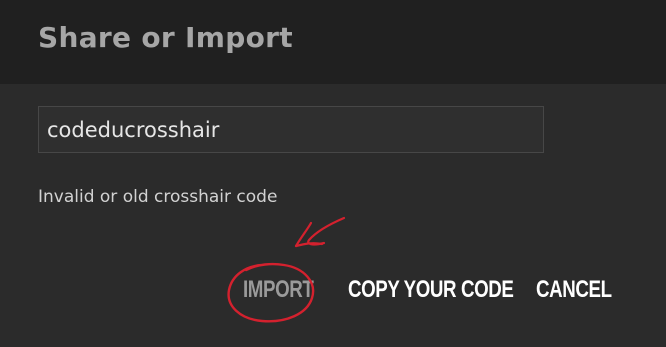  What do you see at coordinates (158, 197) in the screenshot?
I see `error-message: Invalid or old crosshair code` at bounding box center [158, 197].